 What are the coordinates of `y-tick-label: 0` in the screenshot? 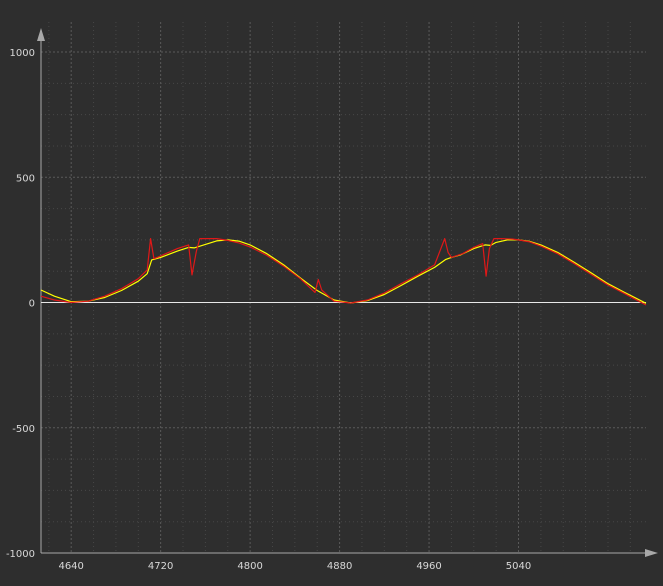 It's located at (32, 304).